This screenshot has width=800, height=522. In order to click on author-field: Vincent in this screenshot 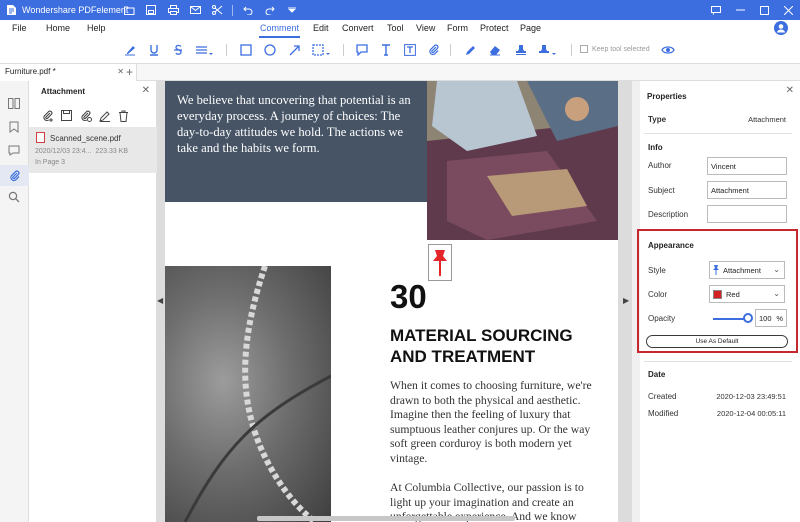, I will do `click(747, 166)`.